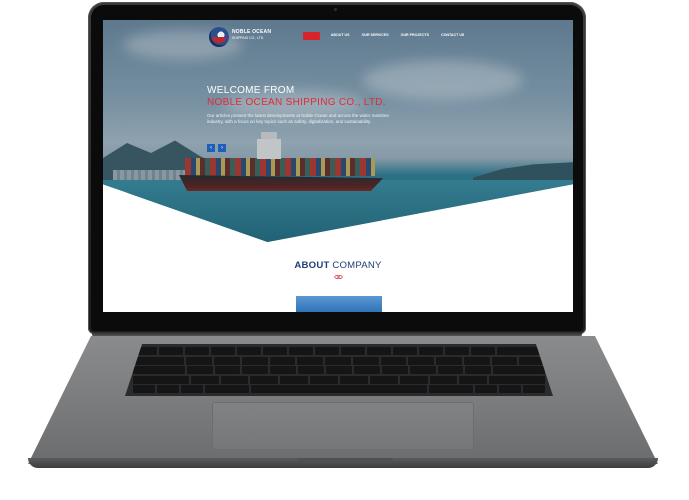 The image size is (689, 500). I want to click on laptop-notch, so click(345, 460).